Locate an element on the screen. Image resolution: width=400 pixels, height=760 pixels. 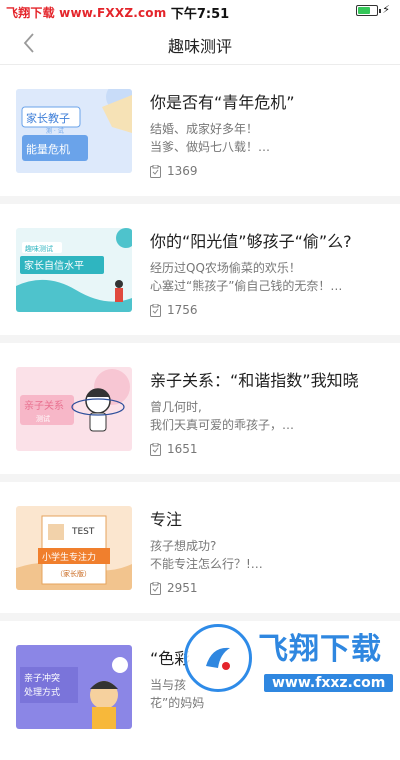
quiz-thumbnail: TEST 小学生专注力 （家长版） is located at coordinates (74, 548).